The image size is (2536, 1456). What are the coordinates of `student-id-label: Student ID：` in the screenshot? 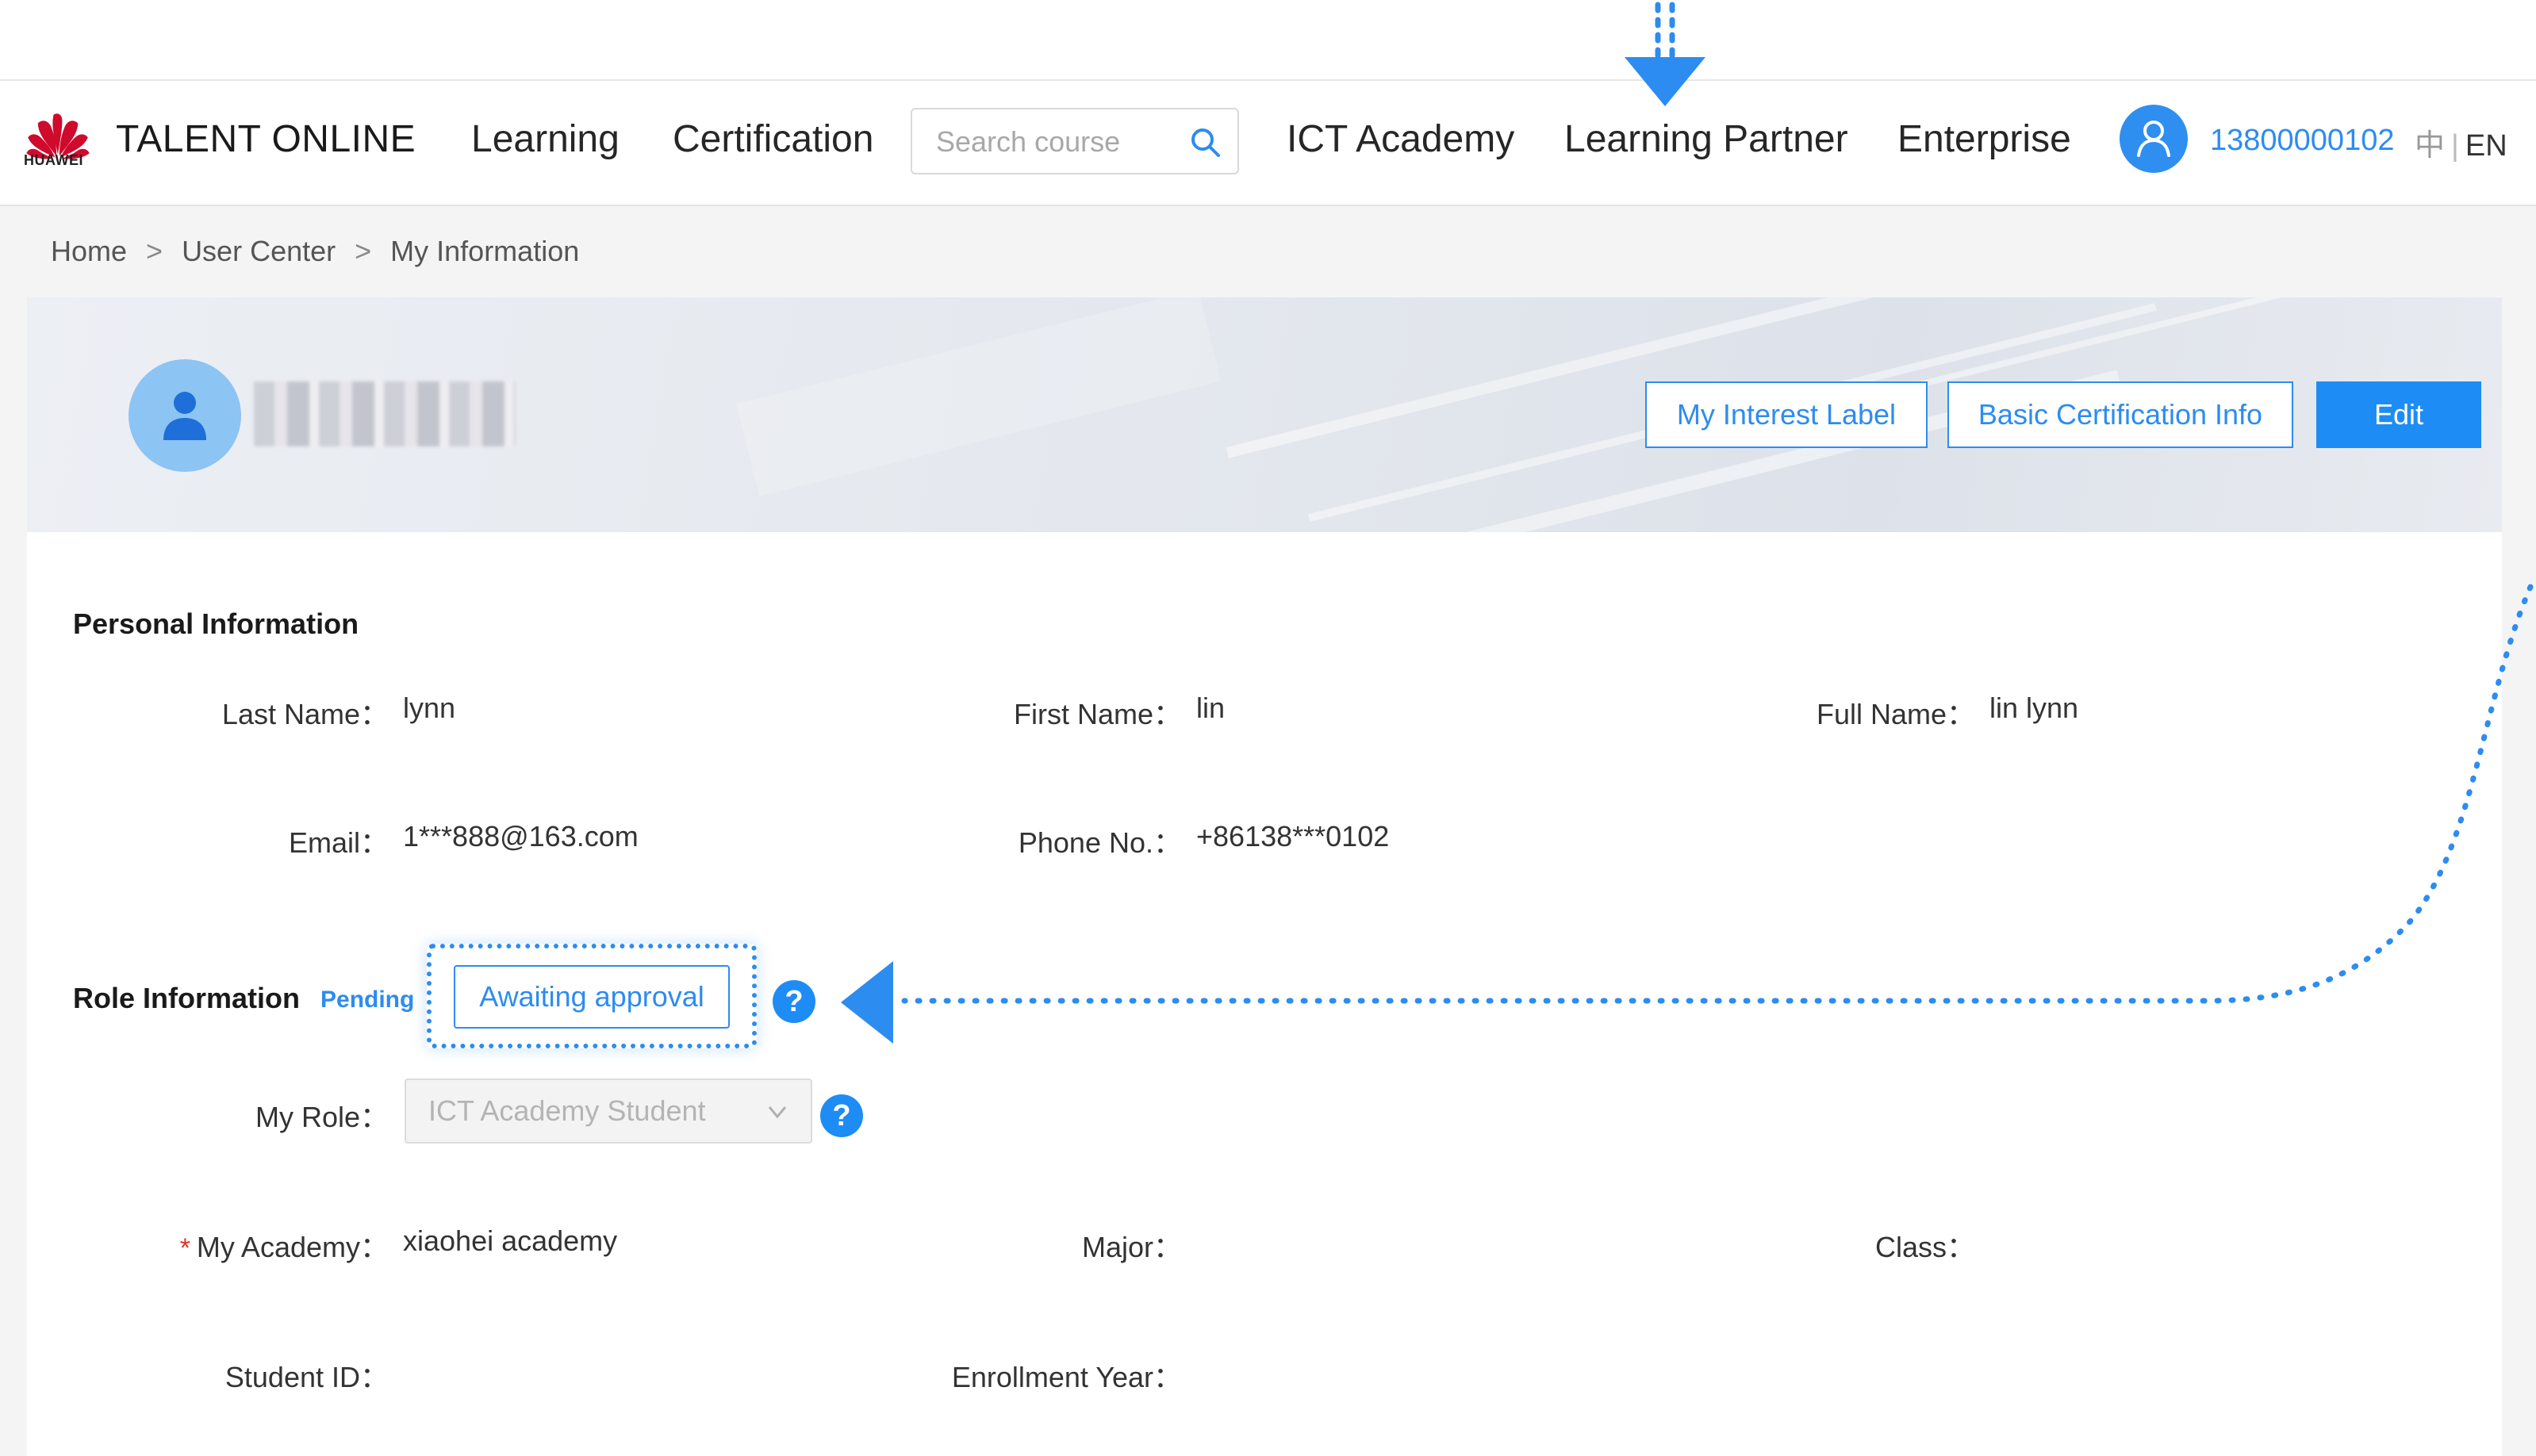 It's located at (306, 1377).